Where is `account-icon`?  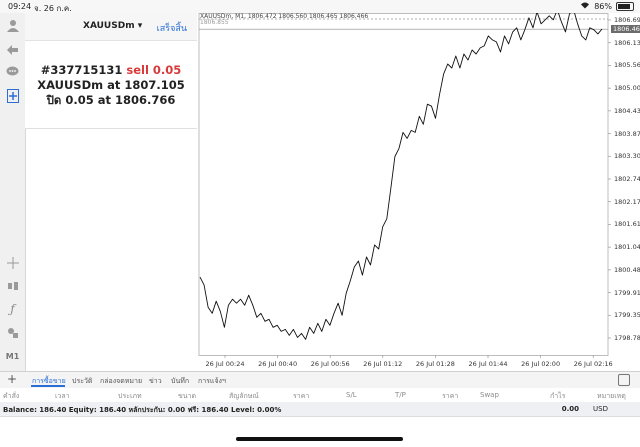
account-icon is located at coordinates (12, 25).